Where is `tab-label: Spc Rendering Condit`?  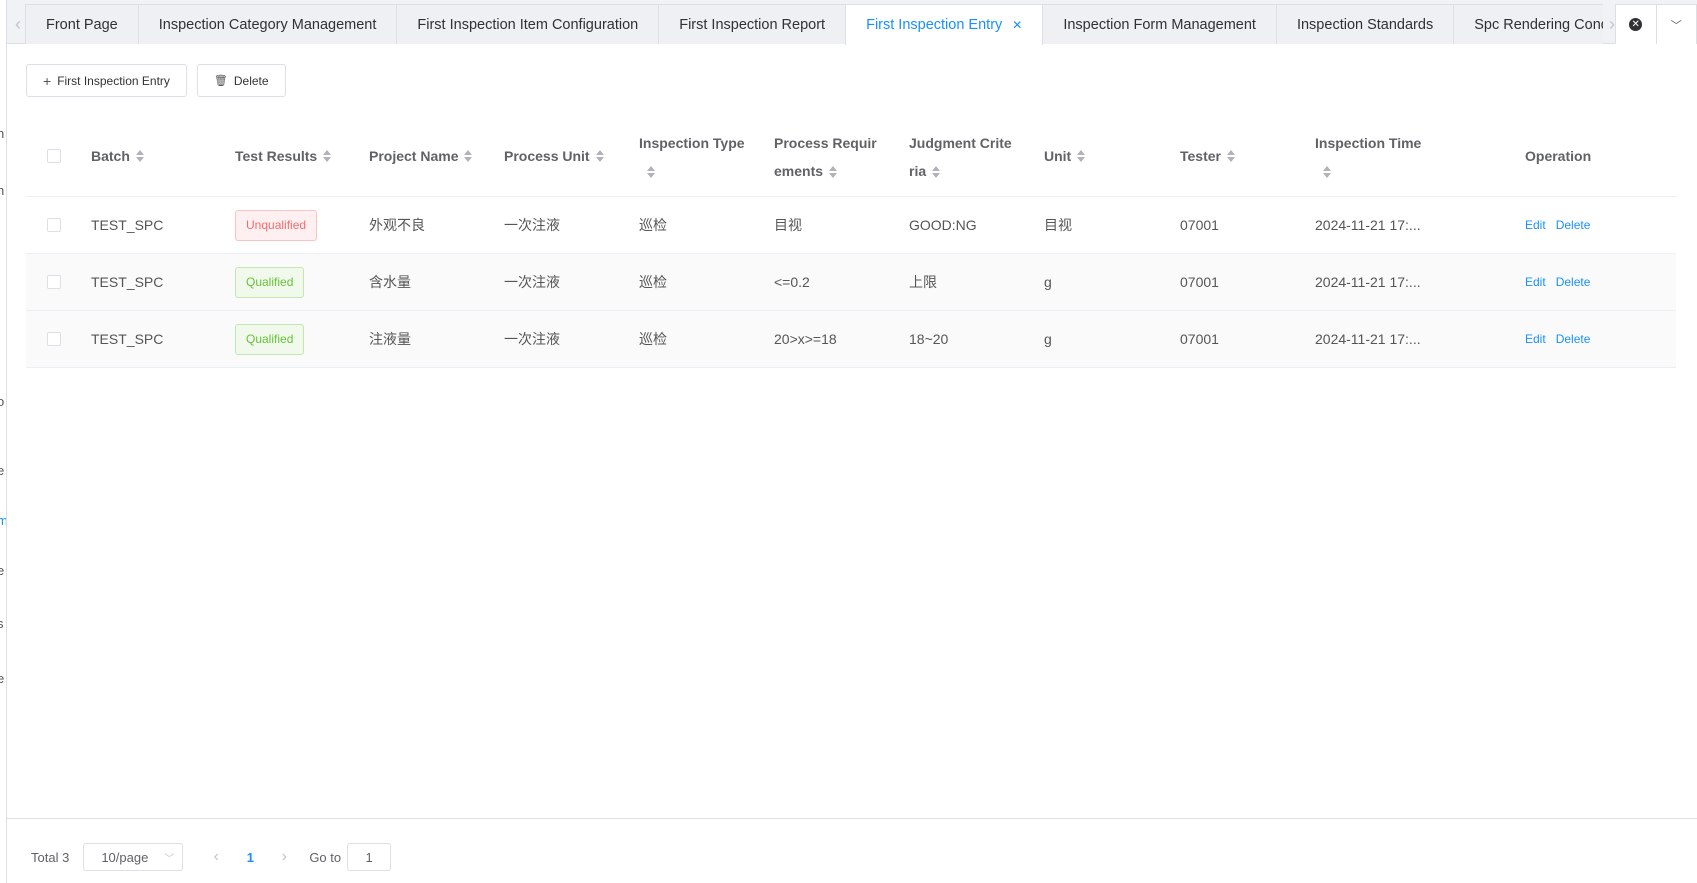
tab-label: Spc Rendering Condit is located at coordinates (1538, 25).